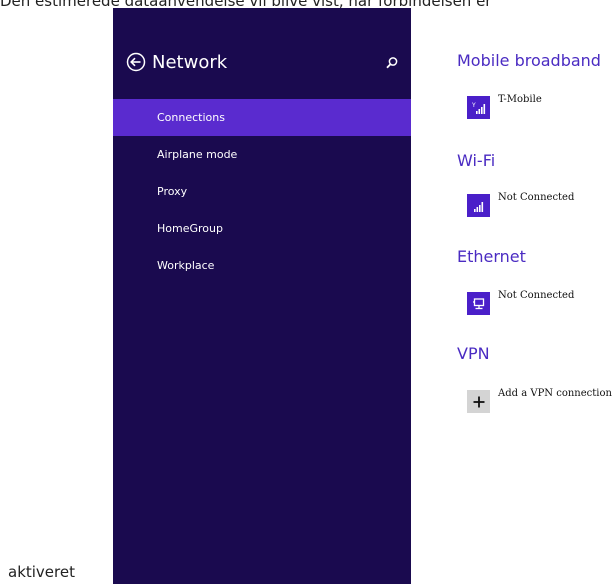  Describe the element at coordinates (491, 256) in the screenshot. I see `section-title-ethernet: Ethernet` at that location.